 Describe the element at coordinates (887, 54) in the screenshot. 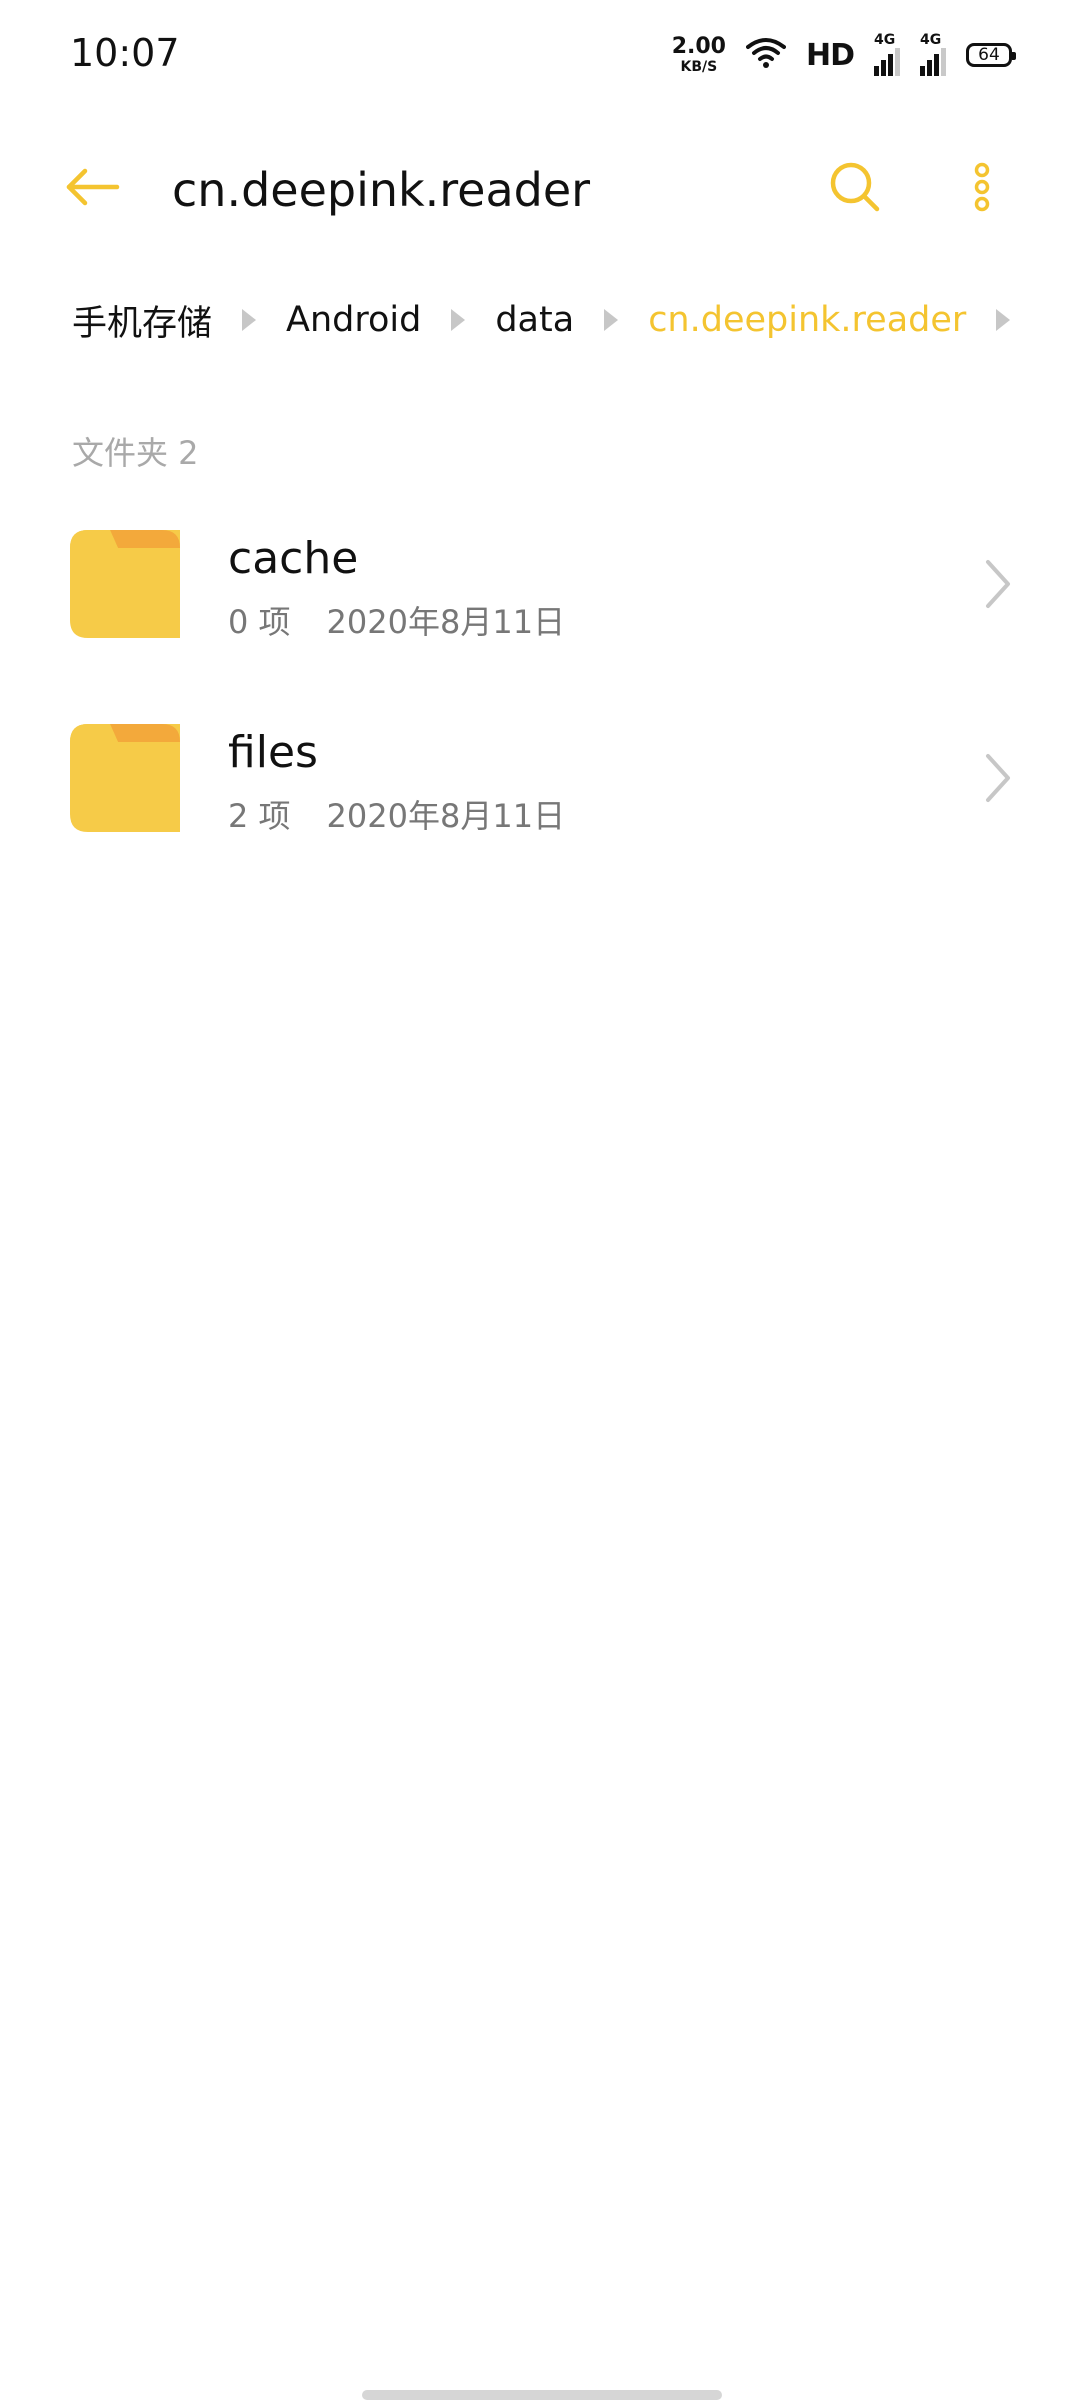

I see `signal-icon-sim1: 4G` at that location.